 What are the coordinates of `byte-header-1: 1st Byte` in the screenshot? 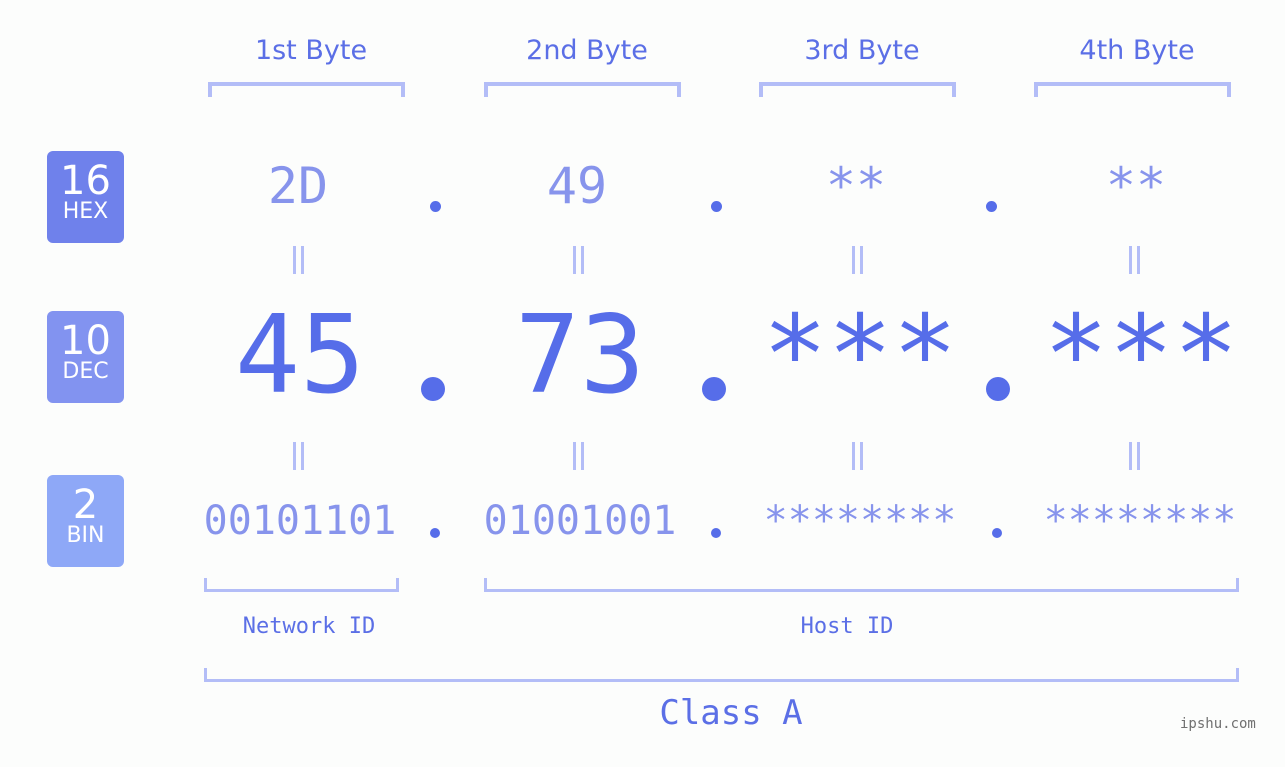 It's located at (311, 50).